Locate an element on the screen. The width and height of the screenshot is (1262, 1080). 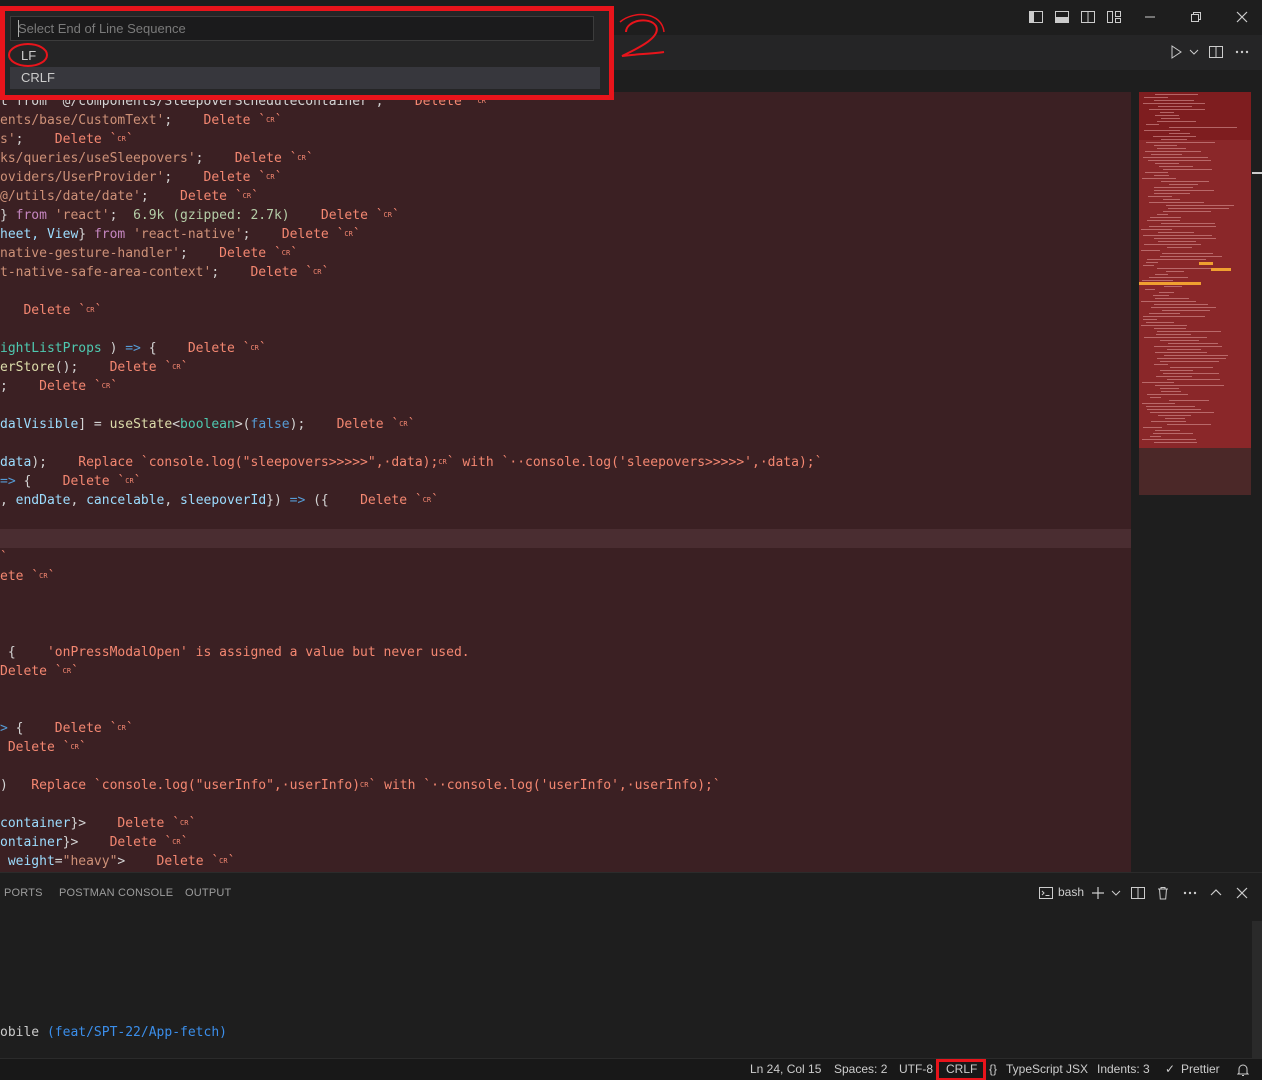
annotation-highlight-box is located at coordinates (307, 53).